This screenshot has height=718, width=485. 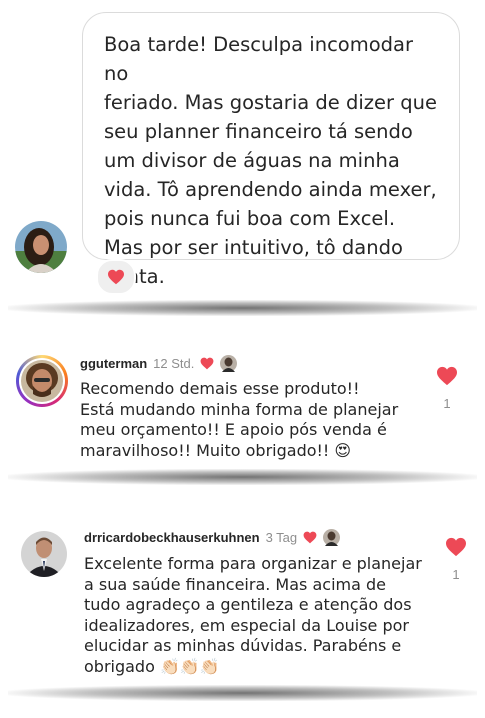 I want to click on message-line: vida. Tô aprendendo ainda mexer,, so click(x=270, y=189).